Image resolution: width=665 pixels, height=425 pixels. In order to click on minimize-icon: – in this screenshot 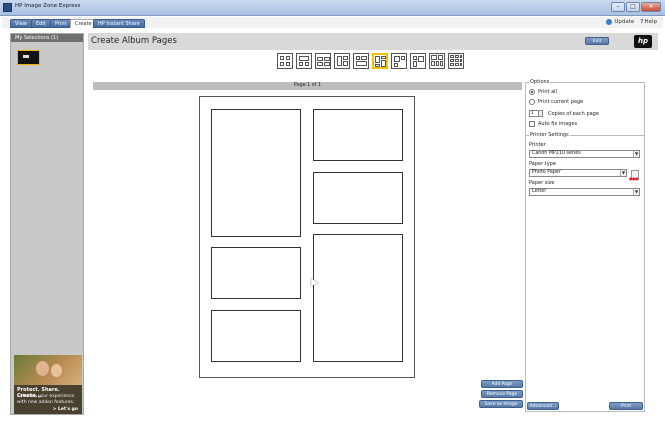, I will do `click(618, 7)`.